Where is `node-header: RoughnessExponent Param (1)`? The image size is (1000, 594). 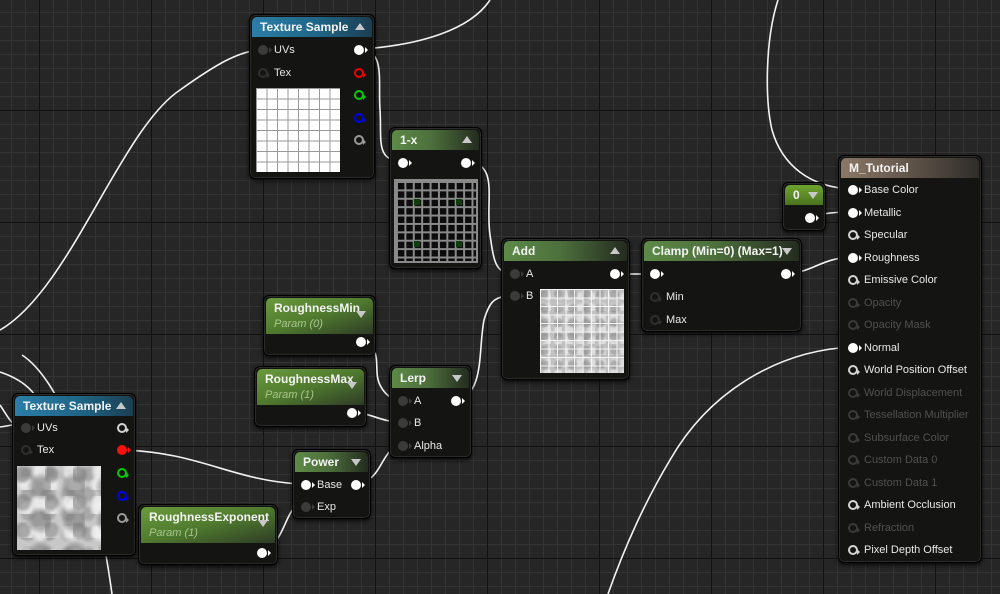
node-header: RoughnessExponent Param (1) is located at coordinates (208, 525).